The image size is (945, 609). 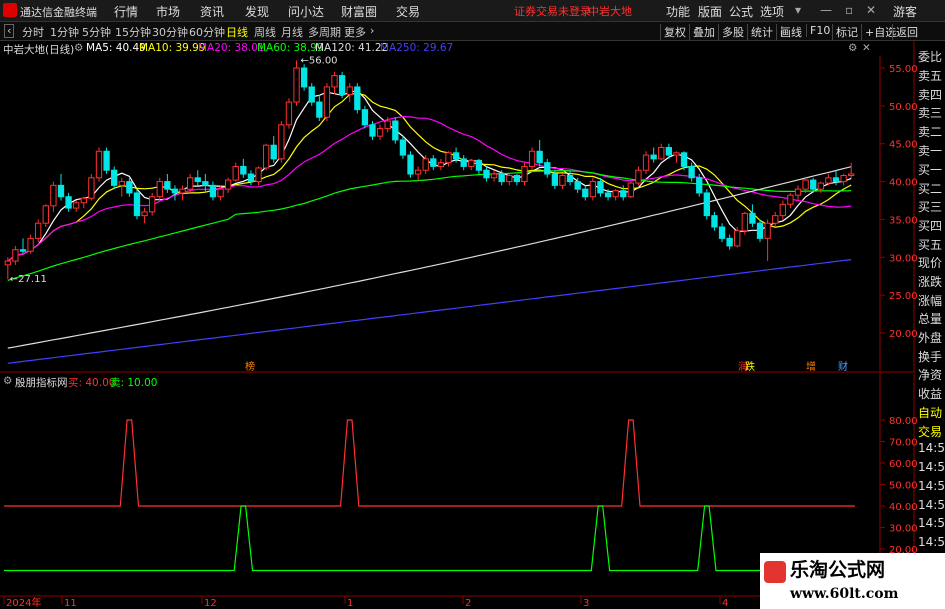 I want to click on menu-jiaoyi: 交易, so click(x=408, y=11).